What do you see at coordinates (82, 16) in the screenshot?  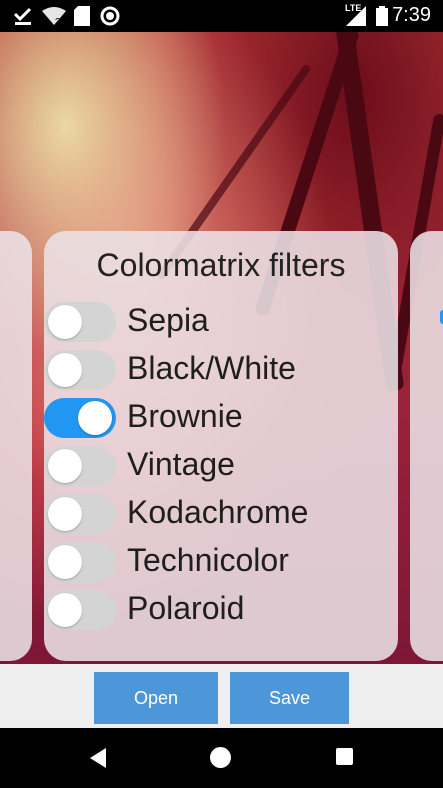 I see `sd-card-icon` at bounding box center [82, 16].